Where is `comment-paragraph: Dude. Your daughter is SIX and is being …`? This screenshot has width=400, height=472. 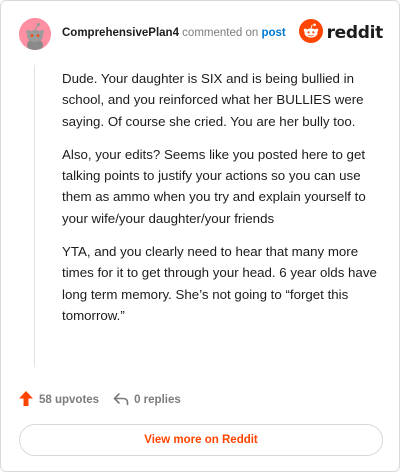 comment-paragraph: Dude. Your daughter is SIX and is being … is located at coordinates (213, 100).